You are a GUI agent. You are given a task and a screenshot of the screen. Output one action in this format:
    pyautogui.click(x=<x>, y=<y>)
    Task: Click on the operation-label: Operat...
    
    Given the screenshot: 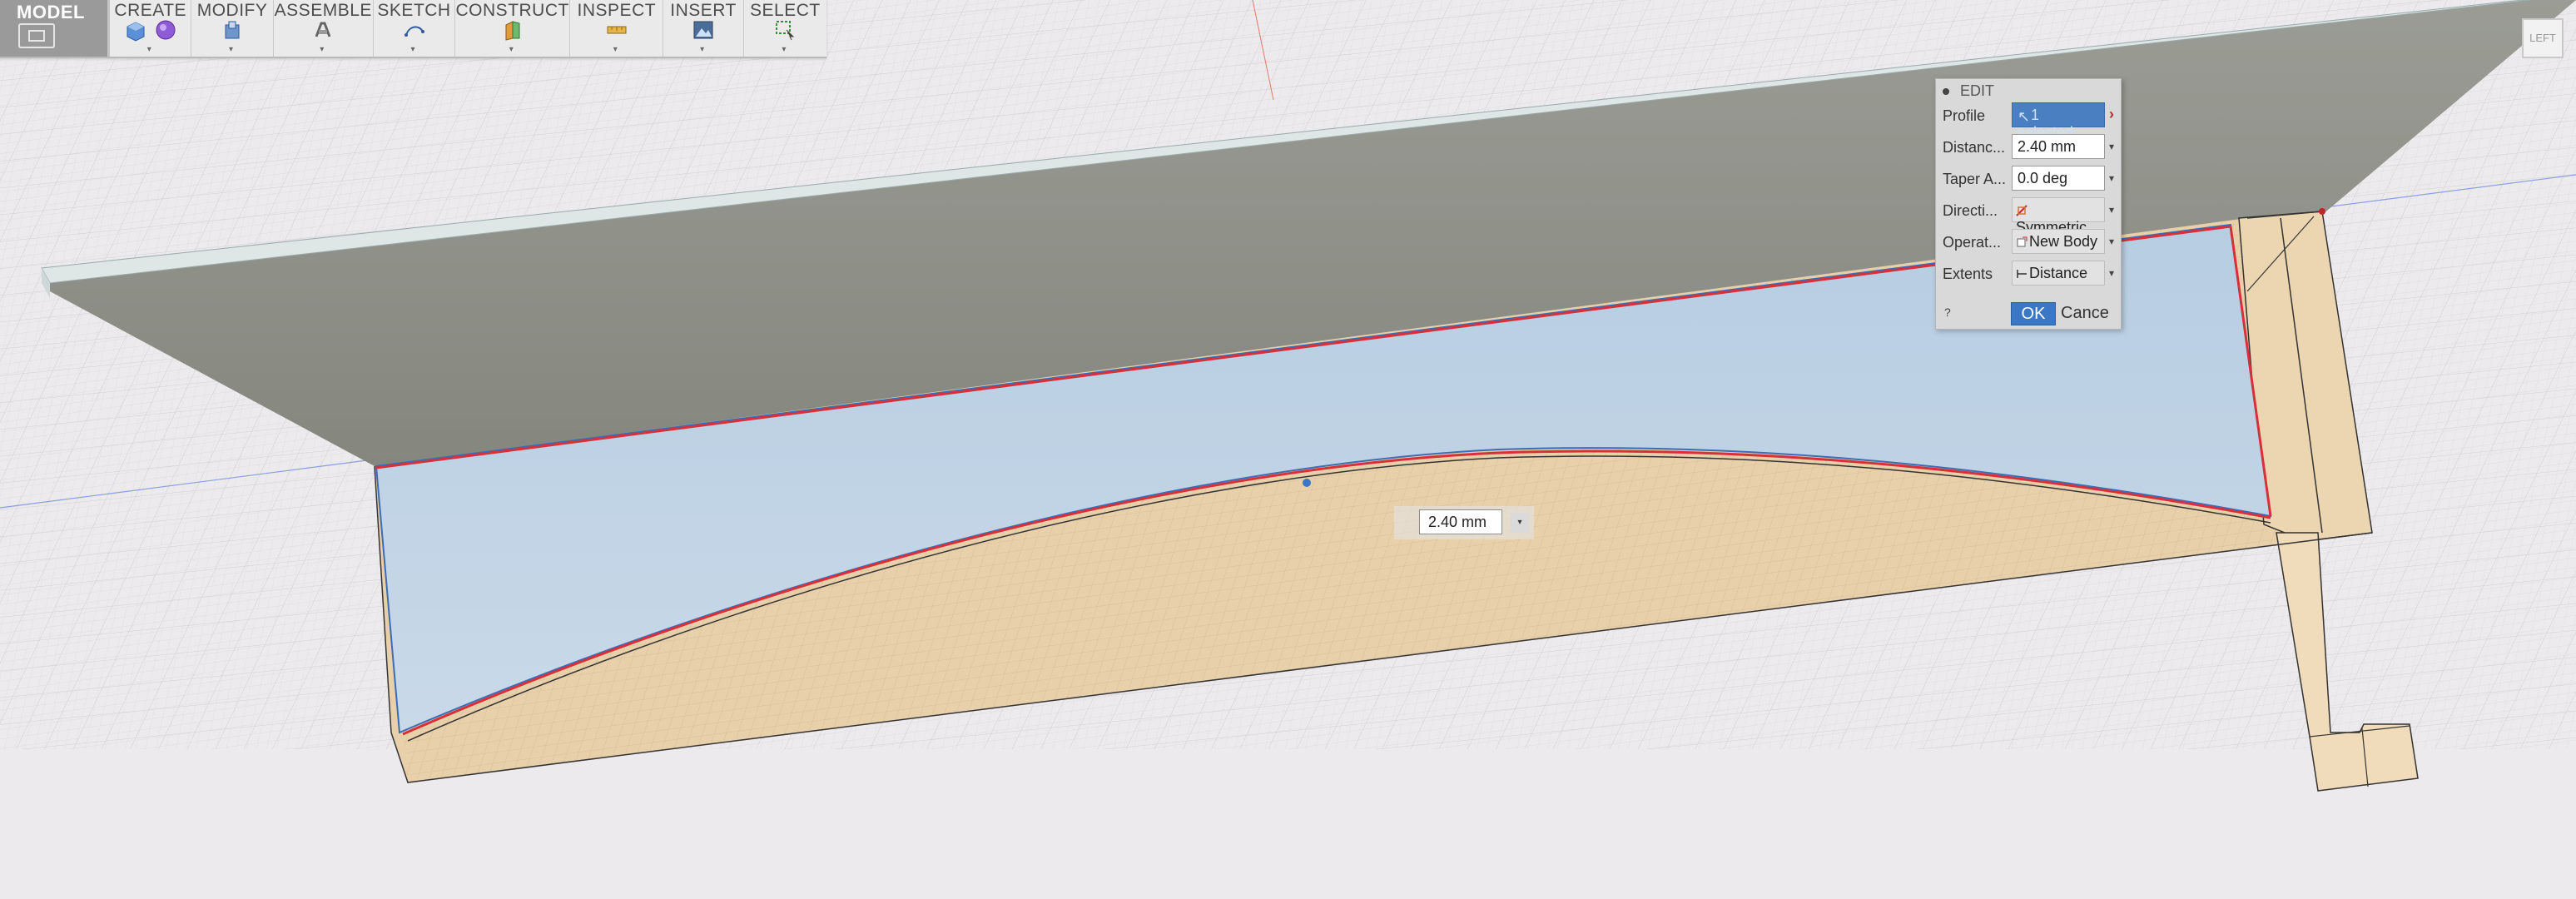 What is the action you would take?
    pyautogui.click(x=1972, y=242)
    